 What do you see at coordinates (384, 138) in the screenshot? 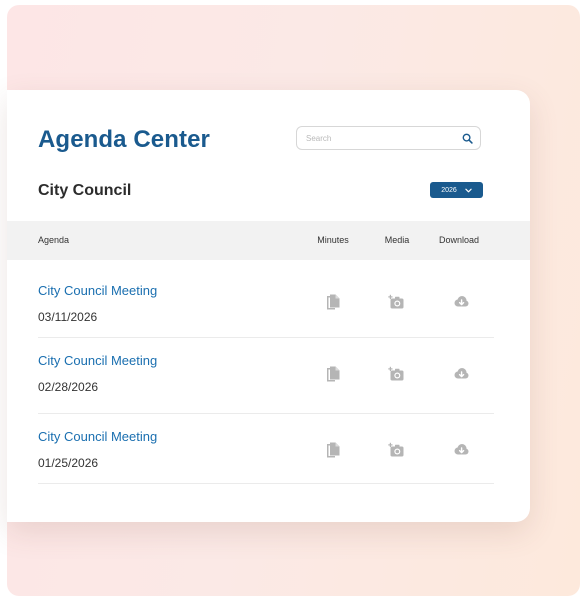
I see `search-input` at bounding box center [384, 138].